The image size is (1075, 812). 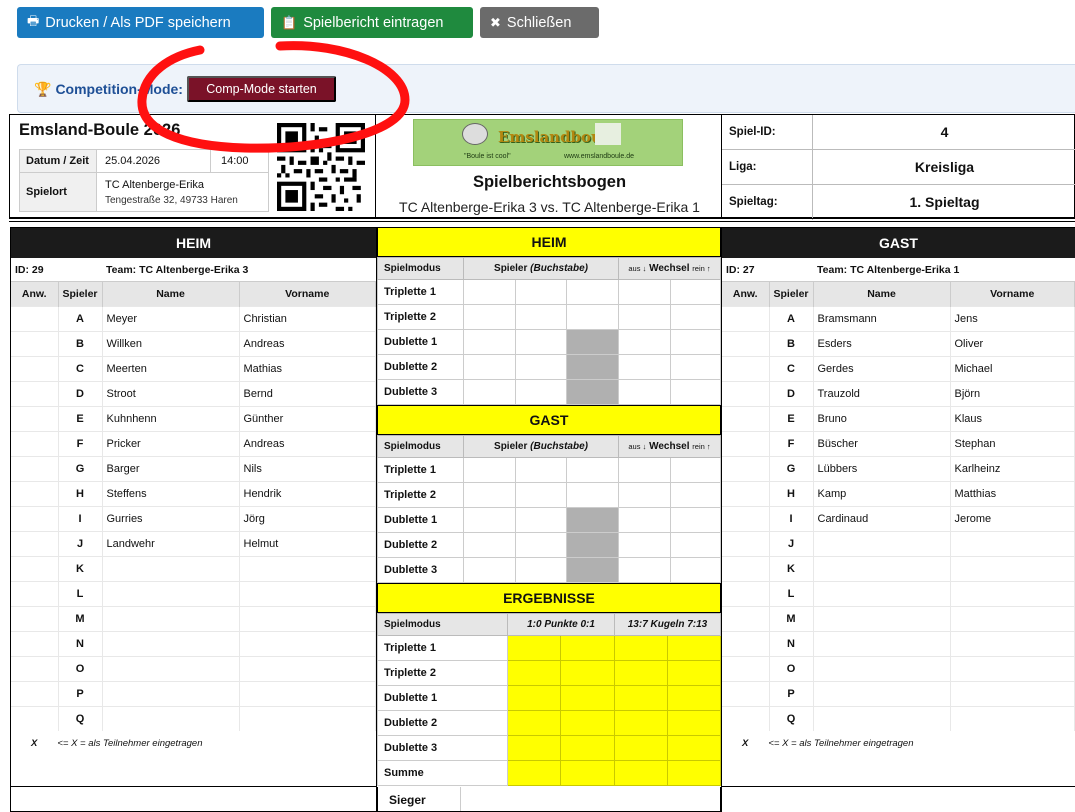 What do you see at coordinates (460, 799) in the screenshot?
I see `winner-cell` at bounding box center [460, 799].